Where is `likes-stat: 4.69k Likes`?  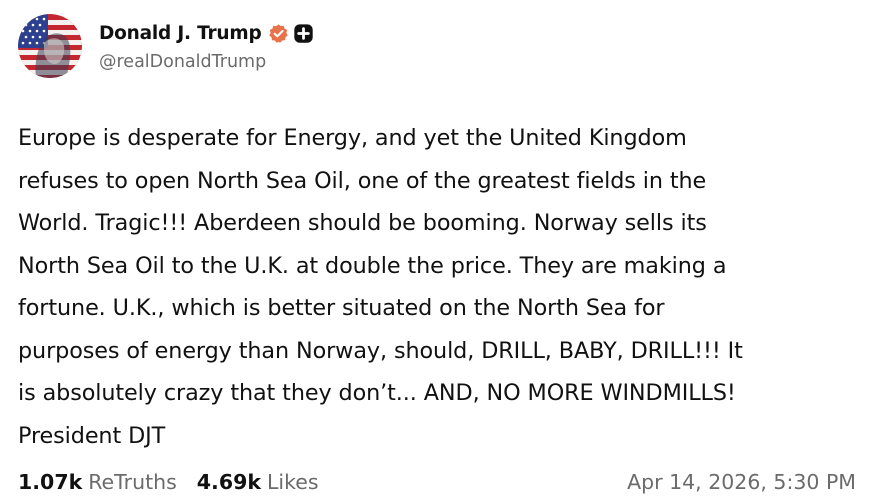
likes-stat: 4.69k Likes is located at coordinates (258, 482).